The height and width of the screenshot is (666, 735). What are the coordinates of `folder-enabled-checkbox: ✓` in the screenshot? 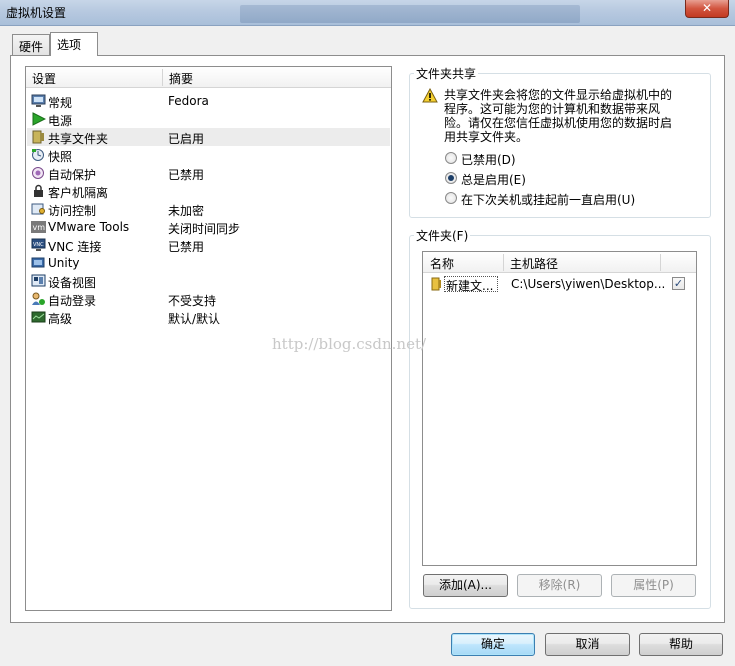 It's located at (678, 283).